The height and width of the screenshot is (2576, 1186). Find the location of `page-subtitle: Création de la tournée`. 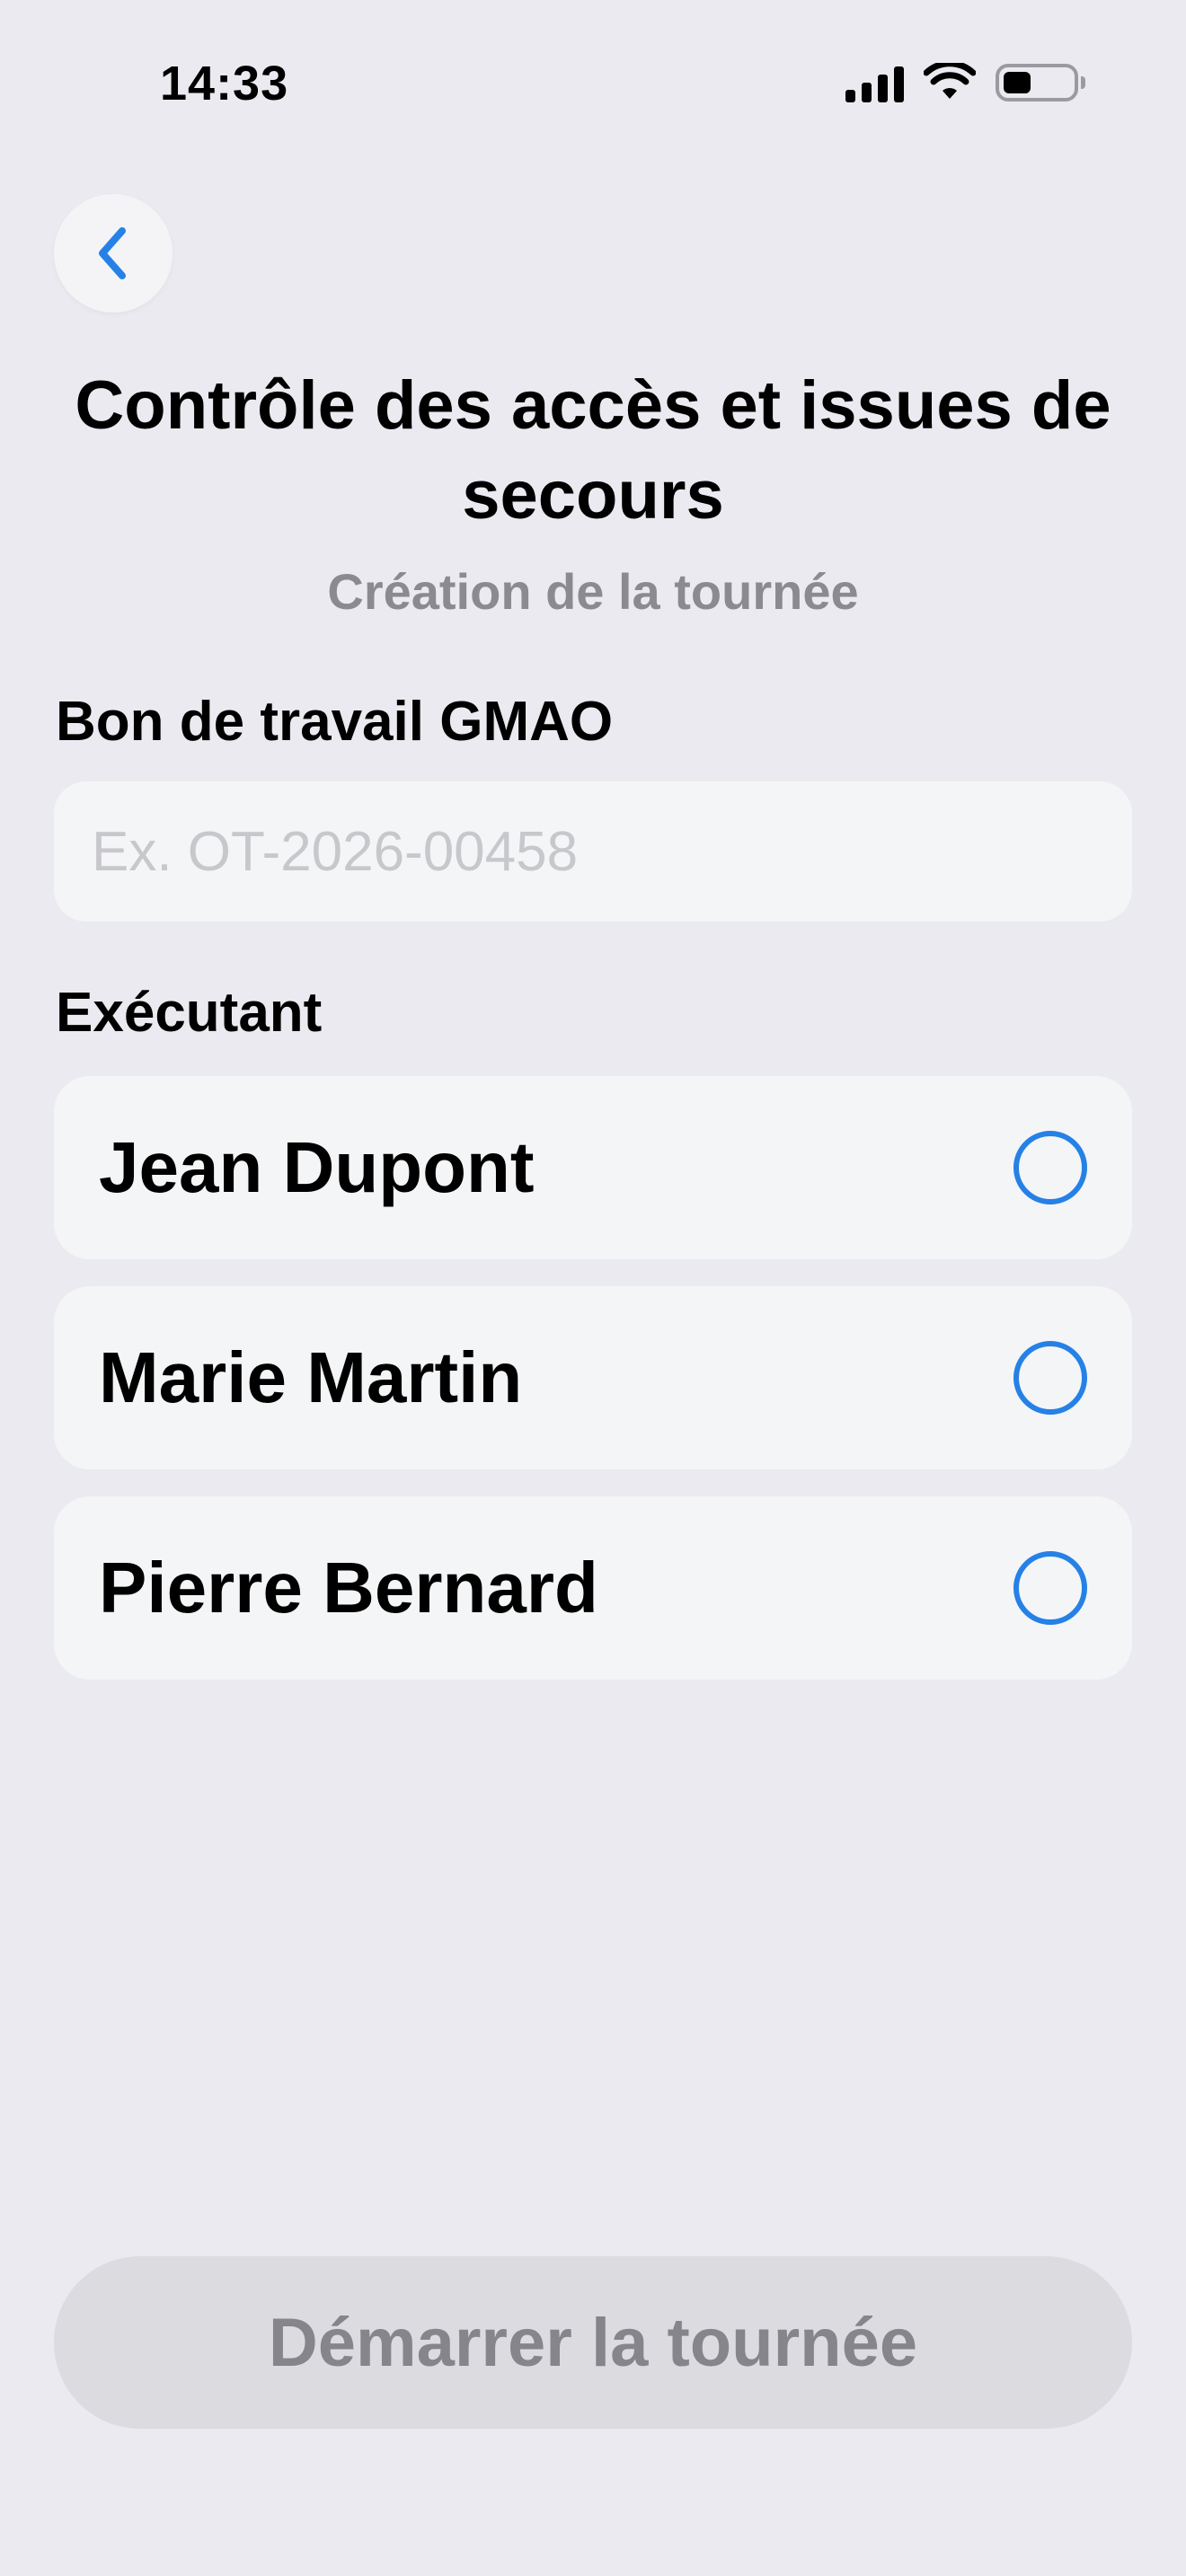

page-subtitle: Création de la tournée is located at coordinates (593, 591).